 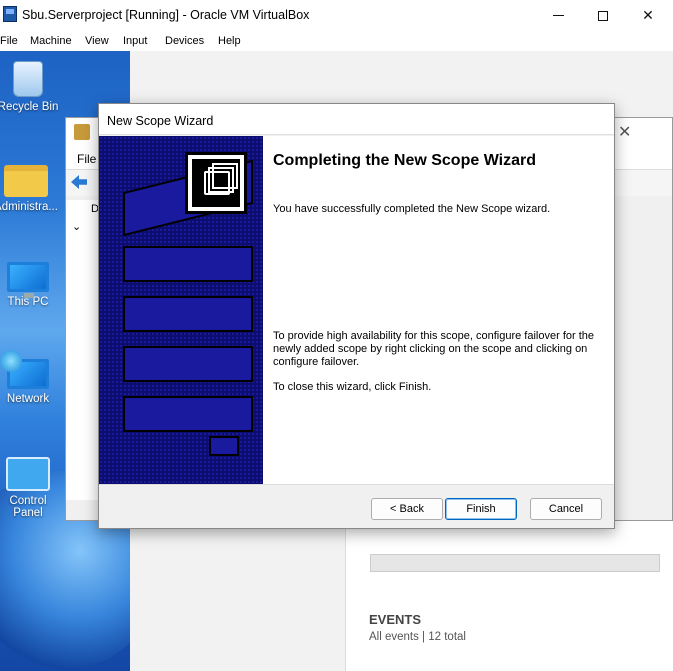 What do you see at coordinates (9, 41) in the screenshot?
I see `menu-file: File` at bounding box center [9, 41].